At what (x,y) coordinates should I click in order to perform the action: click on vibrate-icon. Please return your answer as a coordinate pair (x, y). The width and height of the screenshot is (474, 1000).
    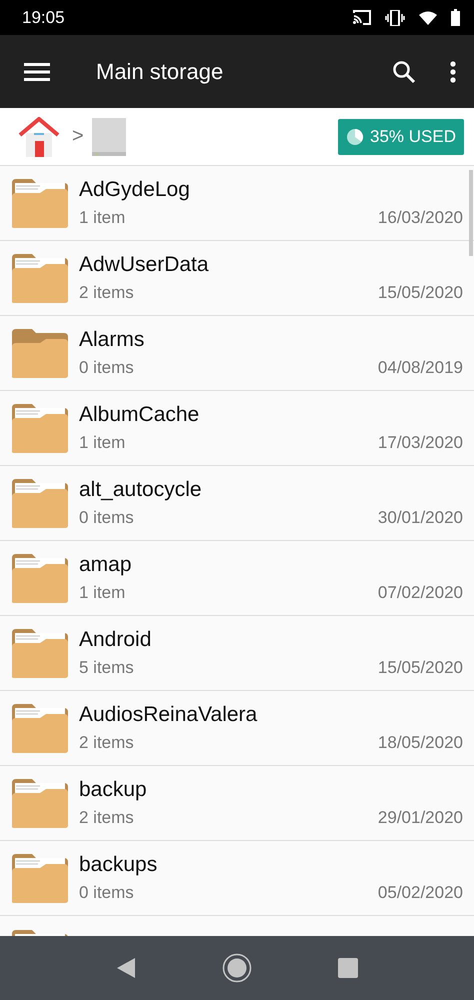
    Looking at the image, I should click on (395, 18).